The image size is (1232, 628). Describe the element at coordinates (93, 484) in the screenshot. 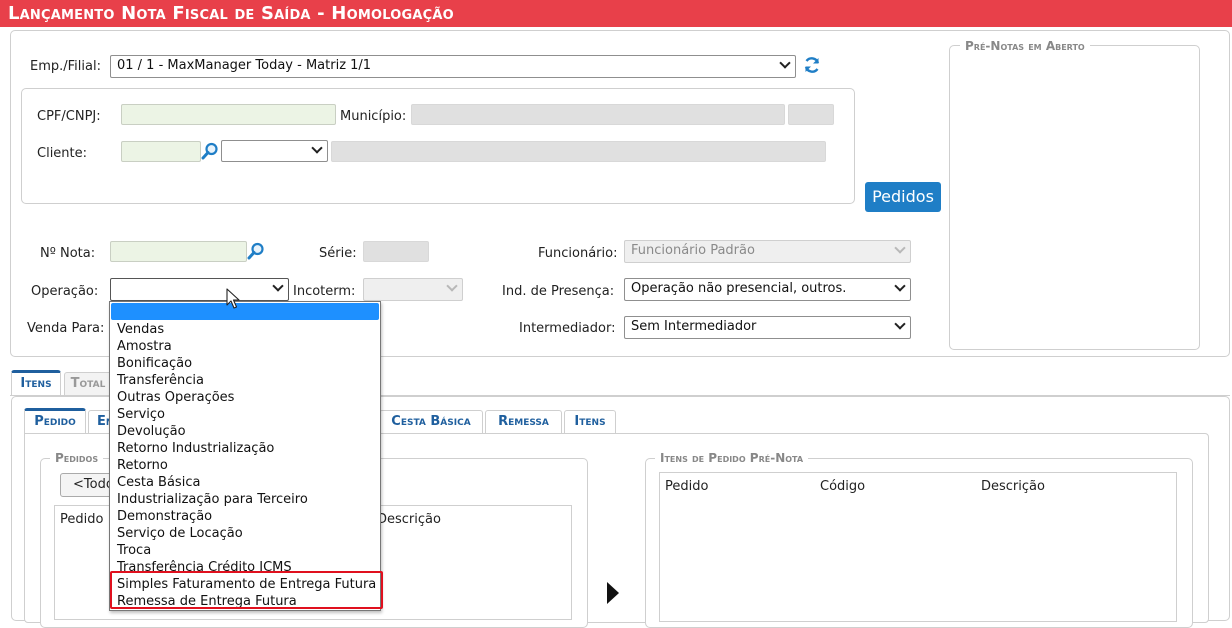

I see `todos-button-label: <Todo` at that location.